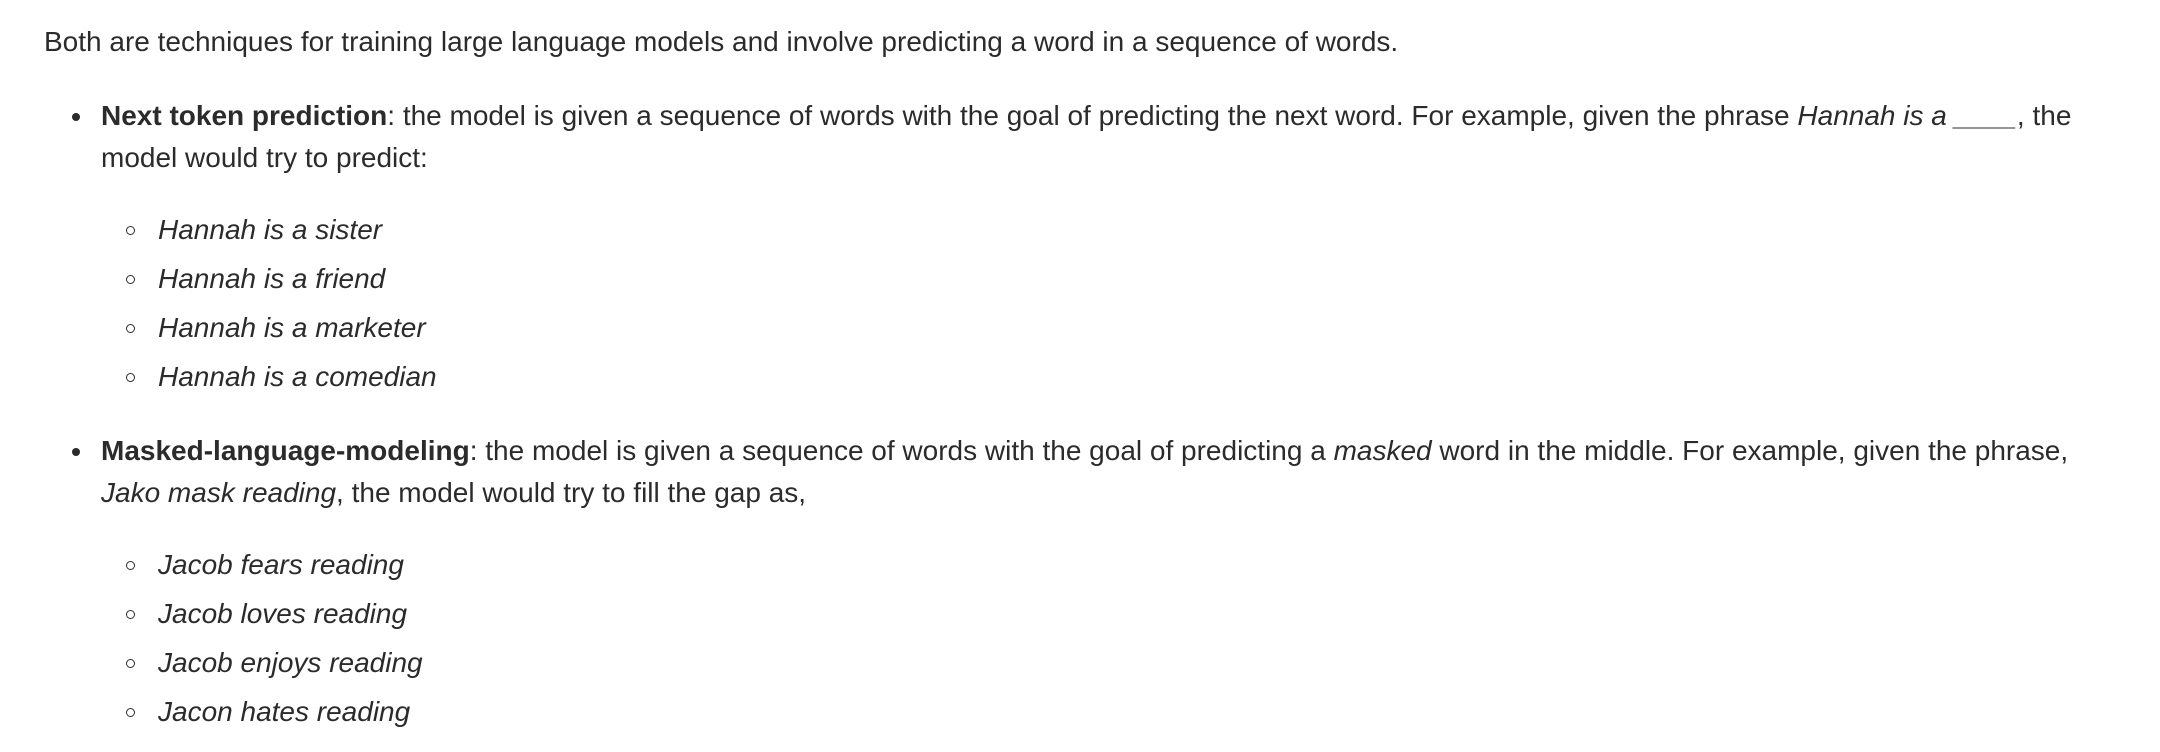 Image resolution: width=2160 pixels, height=752 pixels. Describe the element at coordinates (1130, 279) in the screenshot. I see `list-item: Hannah is a friend` at that location.